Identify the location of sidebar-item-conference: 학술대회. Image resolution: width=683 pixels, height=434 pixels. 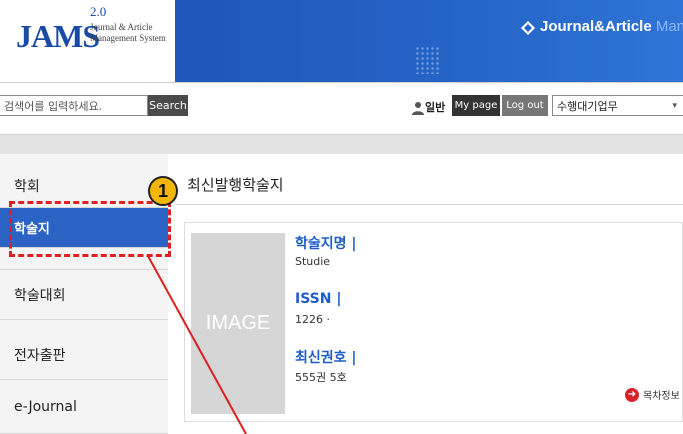
(84, 295).